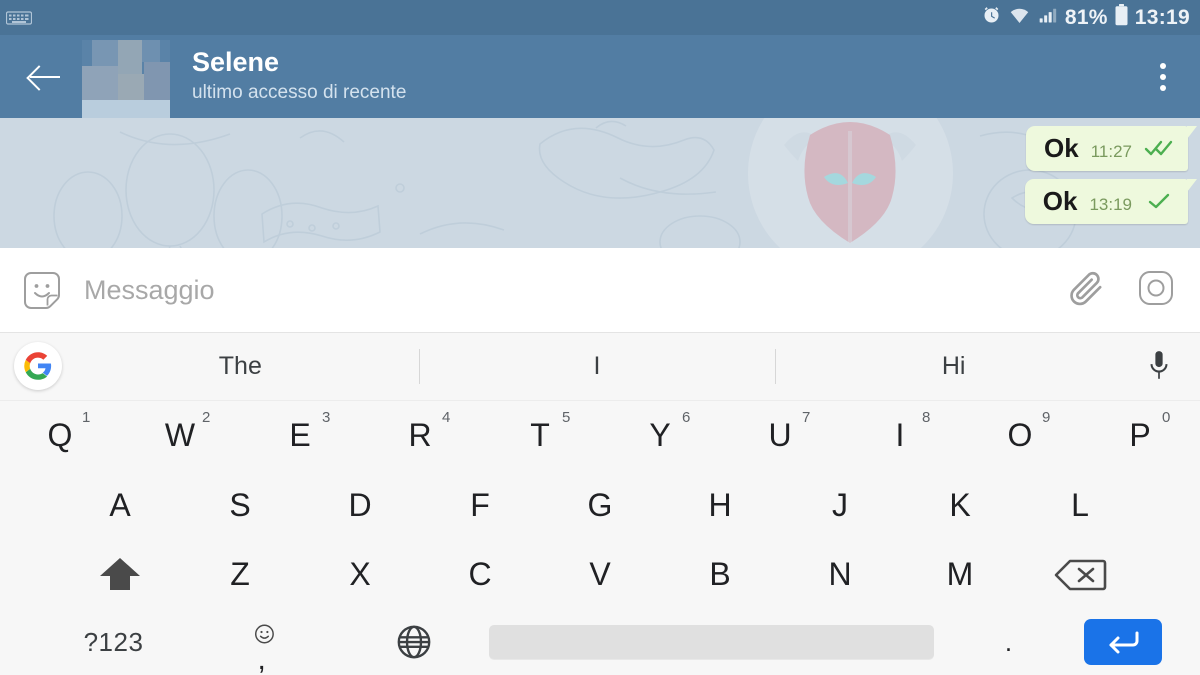 Image resolution: width=1200 pixels, height=675 pixels. What do you see at coordinates (850, 183) in the screenshot?
I see `chat-watermark-avatar` at bounding box center [850, 183].